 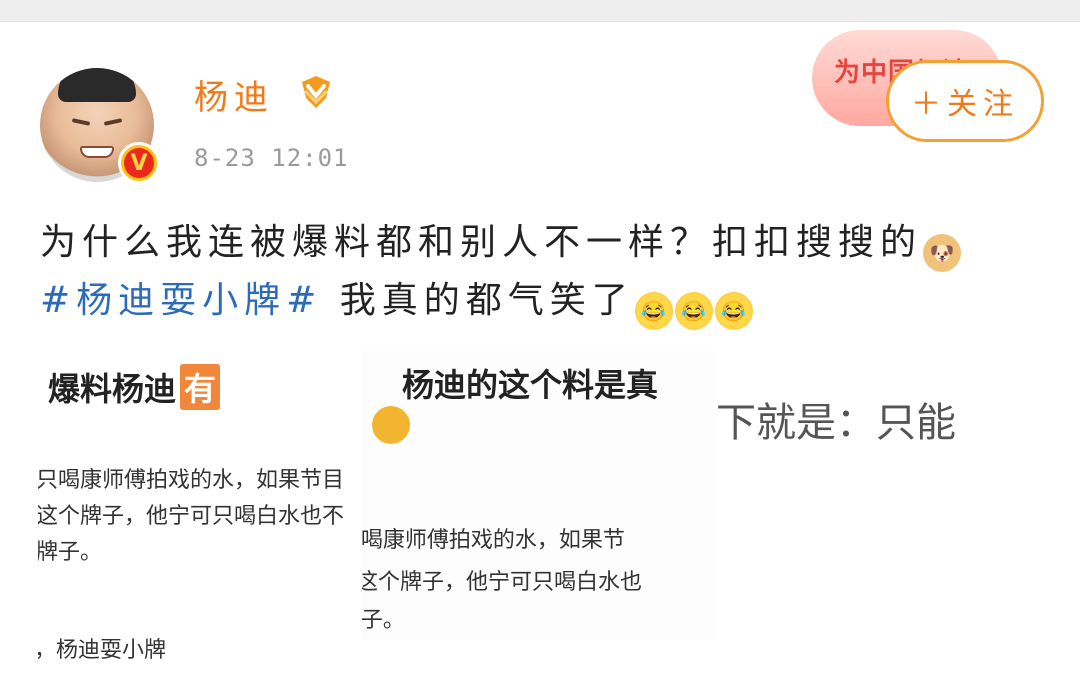 What do you see at coordinates (502, 581) in the screenshot?
I see `image-text-line: 这个牌子，他宁可只喝白水也` at bounding box center [502, 581].